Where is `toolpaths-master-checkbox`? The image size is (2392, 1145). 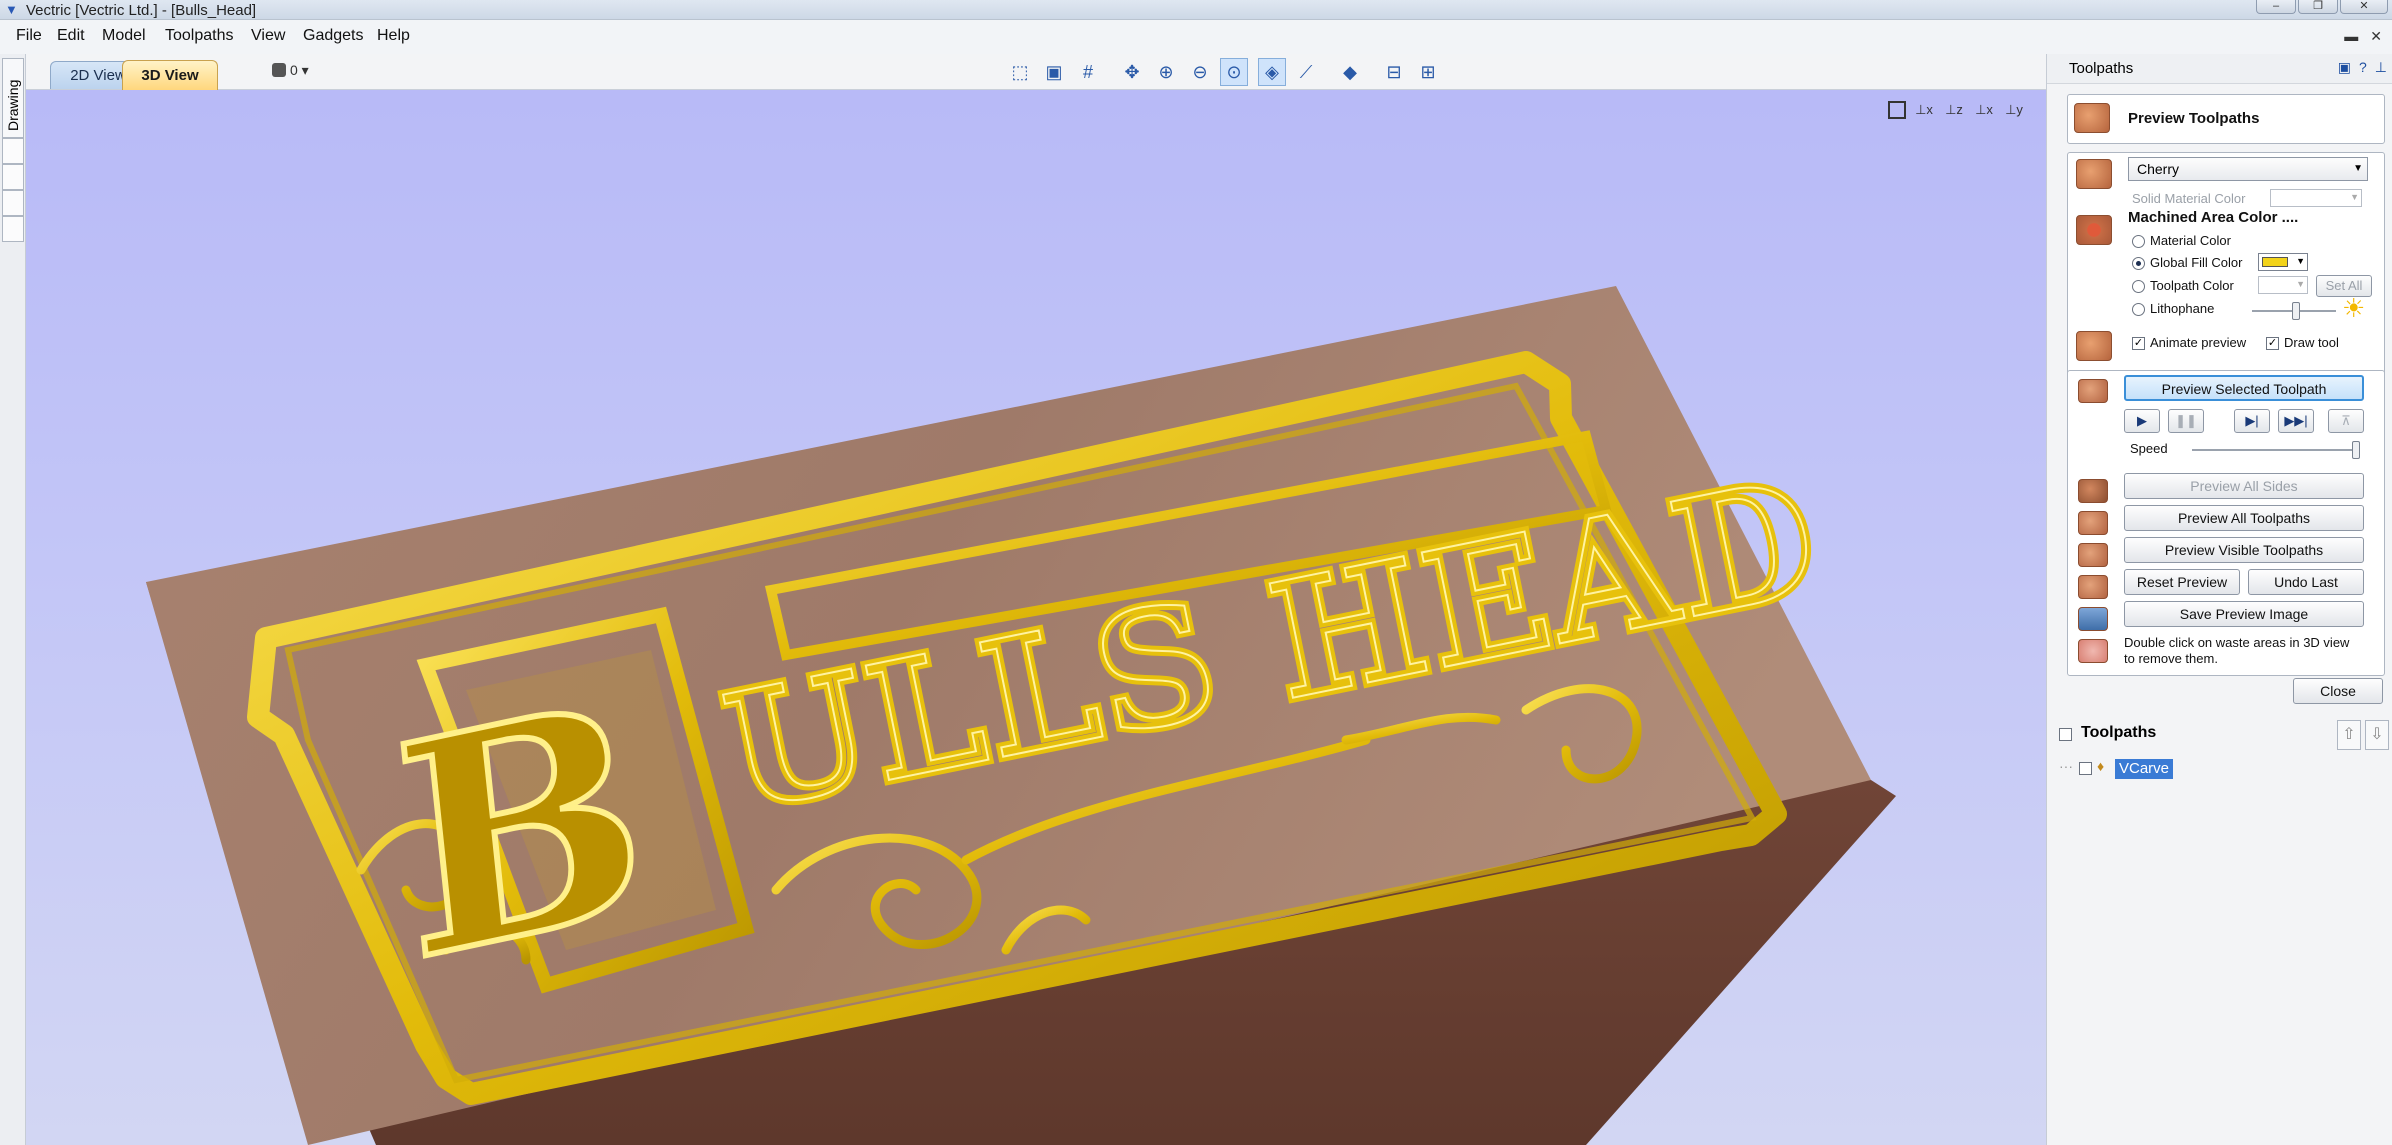 toolpaths-master-checkbox is located at coordinates (2065, 734).